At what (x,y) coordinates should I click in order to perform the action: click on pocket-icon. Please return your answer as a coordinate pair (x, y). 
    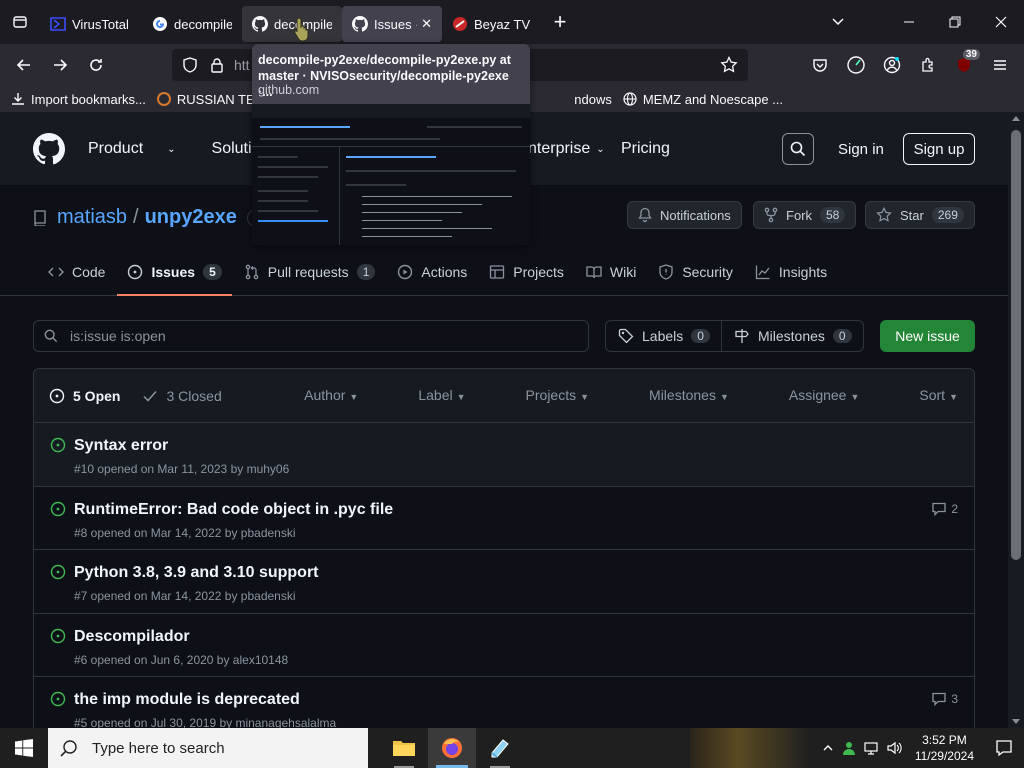
    Looking at the image, I should click on (820, 65).